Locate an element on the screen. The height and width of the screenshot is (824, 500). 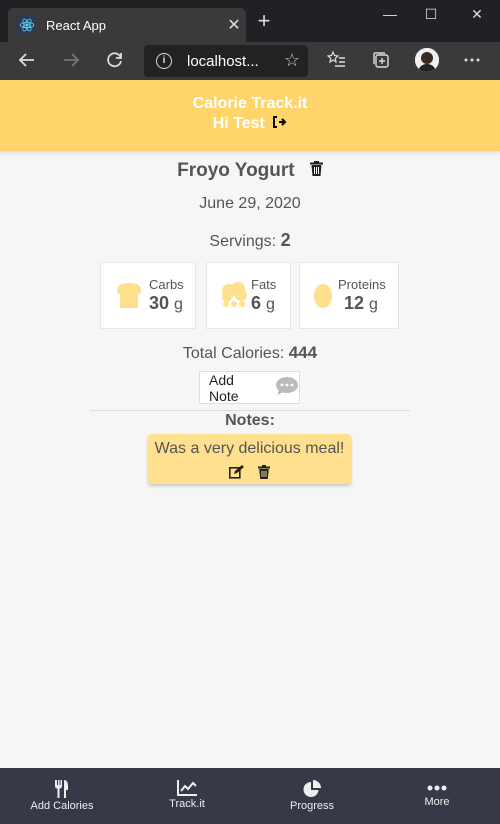
note-actions is located at coordinates (249, 474).